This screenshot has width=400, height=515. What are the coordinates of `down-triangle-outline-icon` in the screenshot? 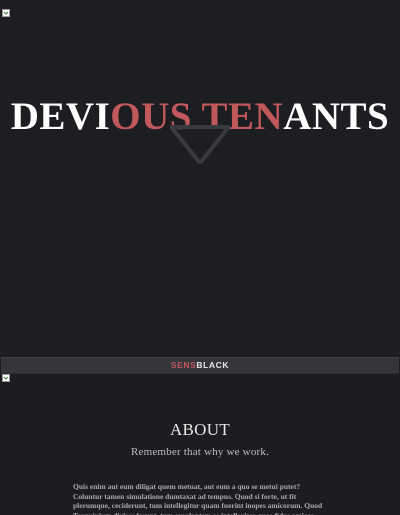 It's located at (200, 146).